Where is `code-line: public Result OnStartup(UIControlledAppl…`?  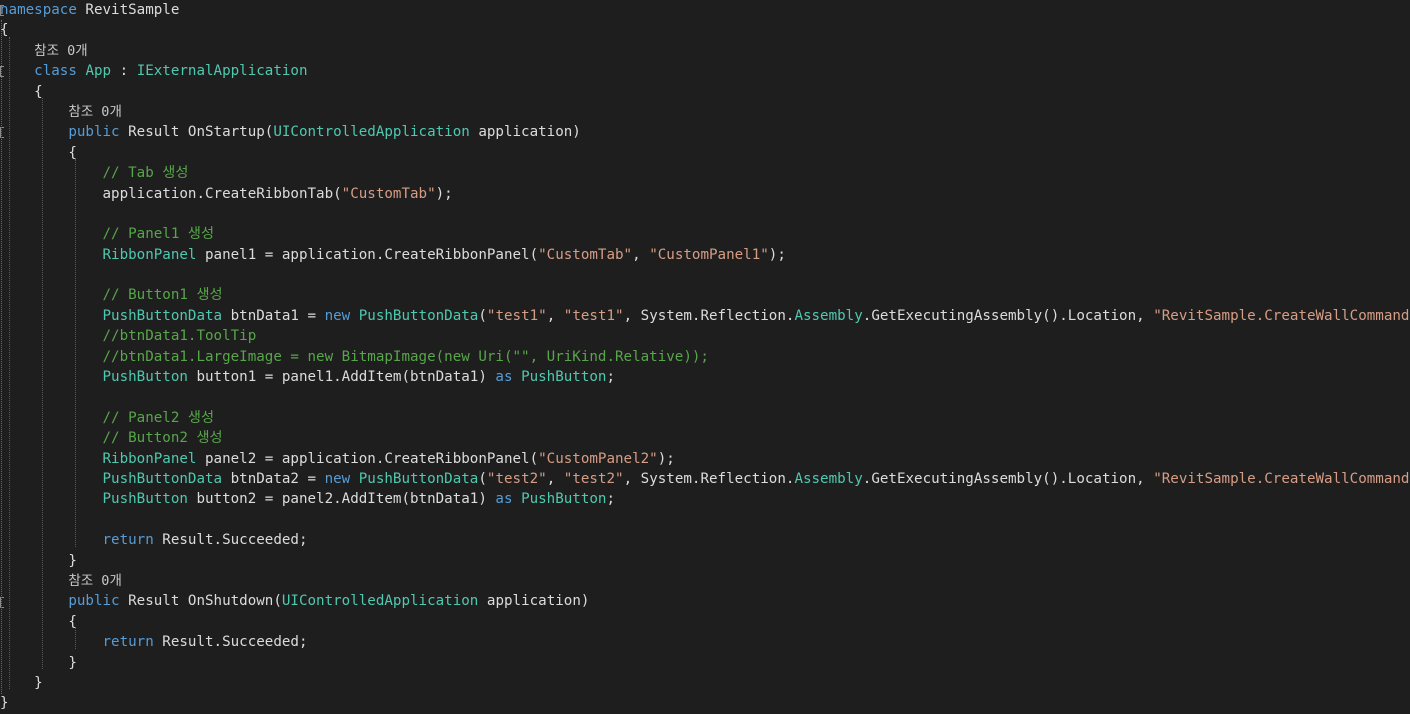
code-line: public Result OnStartup(UIControlledAppl… is located at coordinates (705, 132).